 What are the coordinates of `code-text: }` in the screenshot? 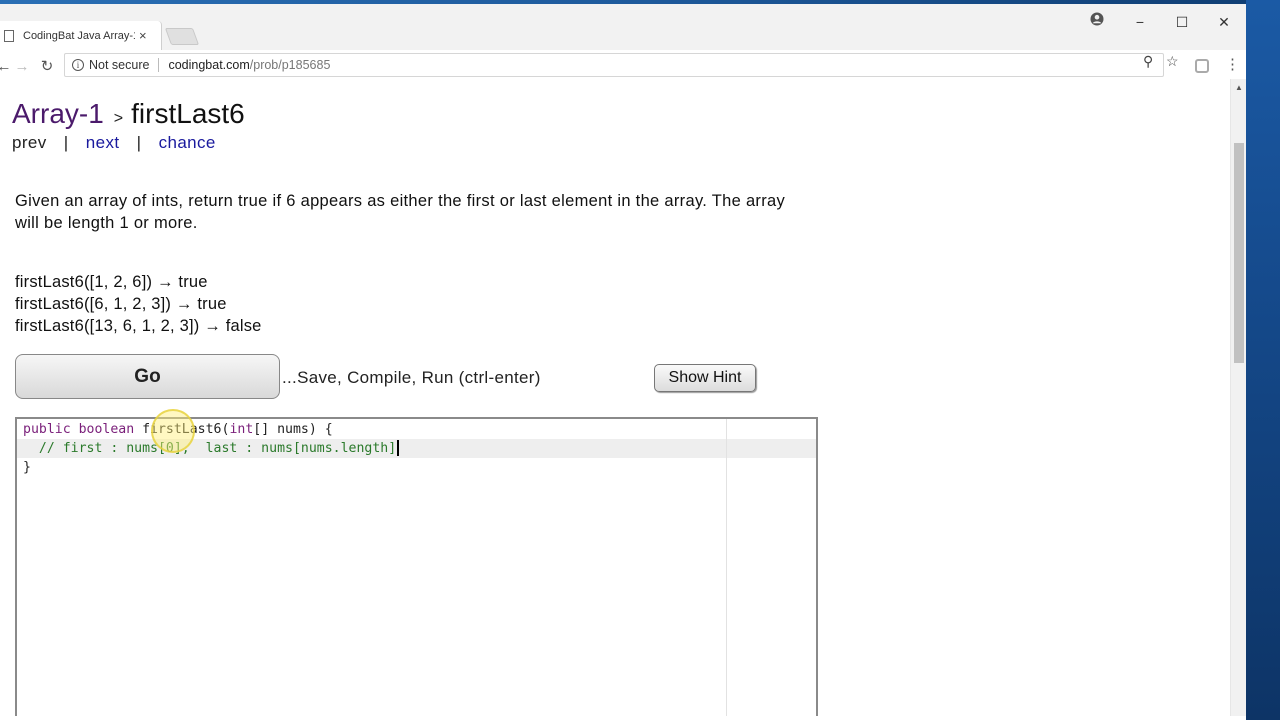 It's located at (27, 467).